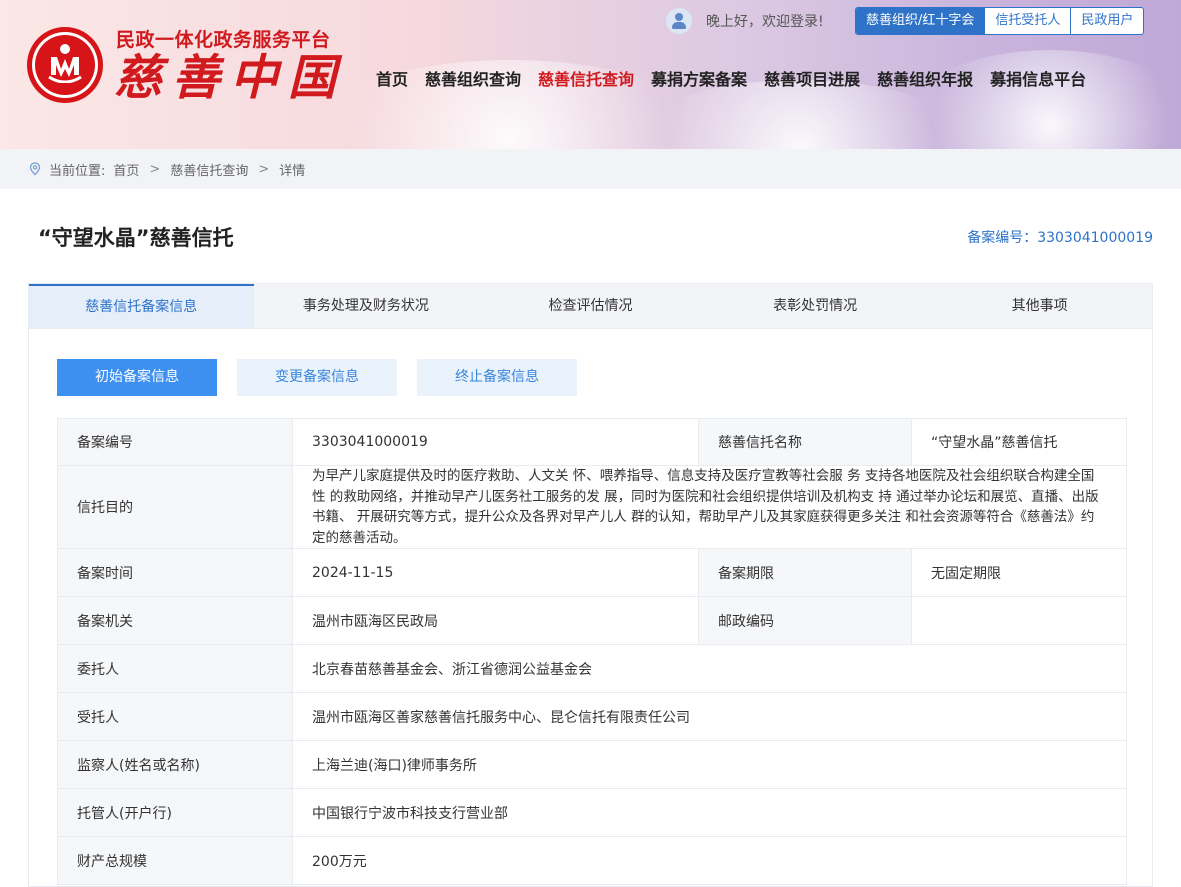  I want to click on filing-date-value: 2024-11-15, so click(495, 572).